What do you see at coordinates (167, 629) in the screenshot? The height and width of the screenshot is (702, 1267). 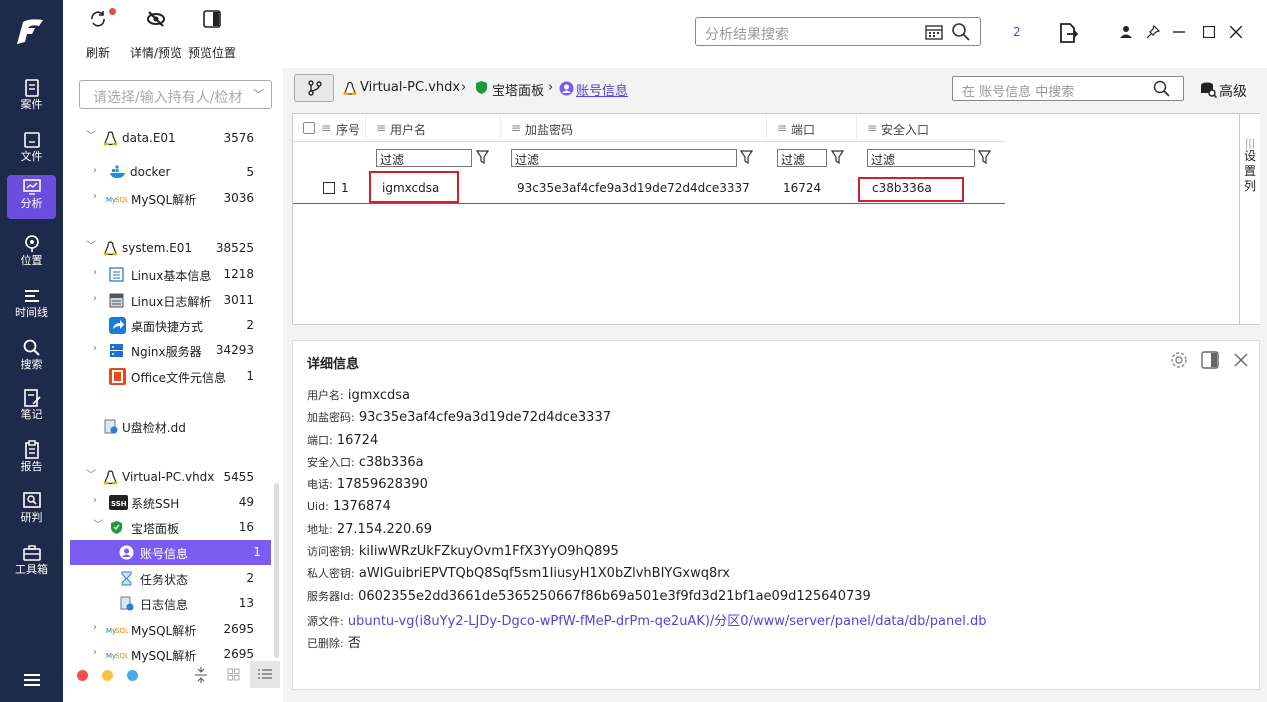 I see `tree-item-mysql-2: › My SQL MySQL解析 2695` at bounding box center [167, 629].